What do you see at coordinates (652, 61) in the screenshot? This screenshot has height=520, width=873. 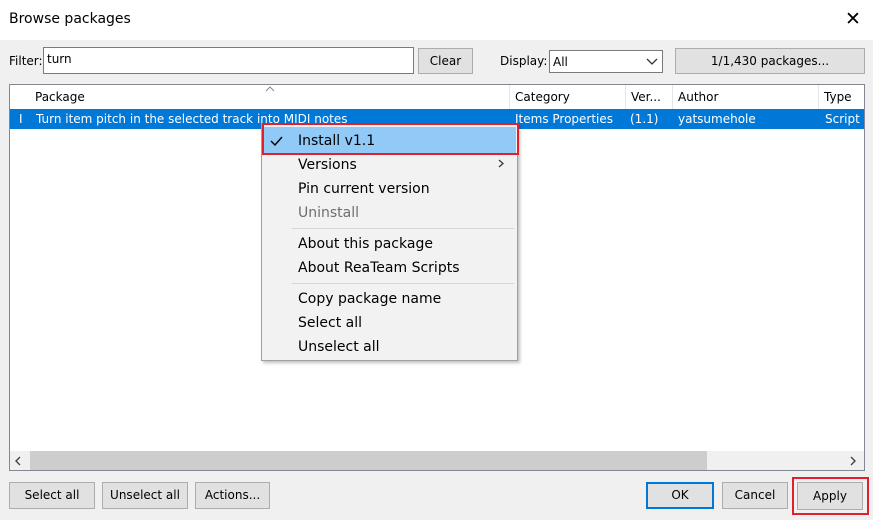 I see `chevron-down-icon` at bounding box center [652, 61].